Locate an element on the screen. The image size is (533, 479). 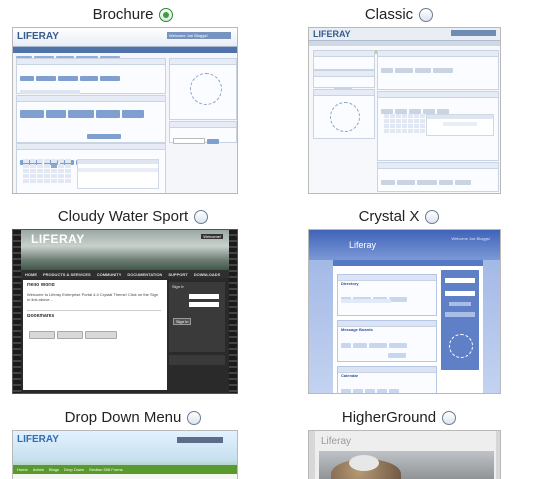
theme-label-row: Classic is located at coordinates (399, 15).